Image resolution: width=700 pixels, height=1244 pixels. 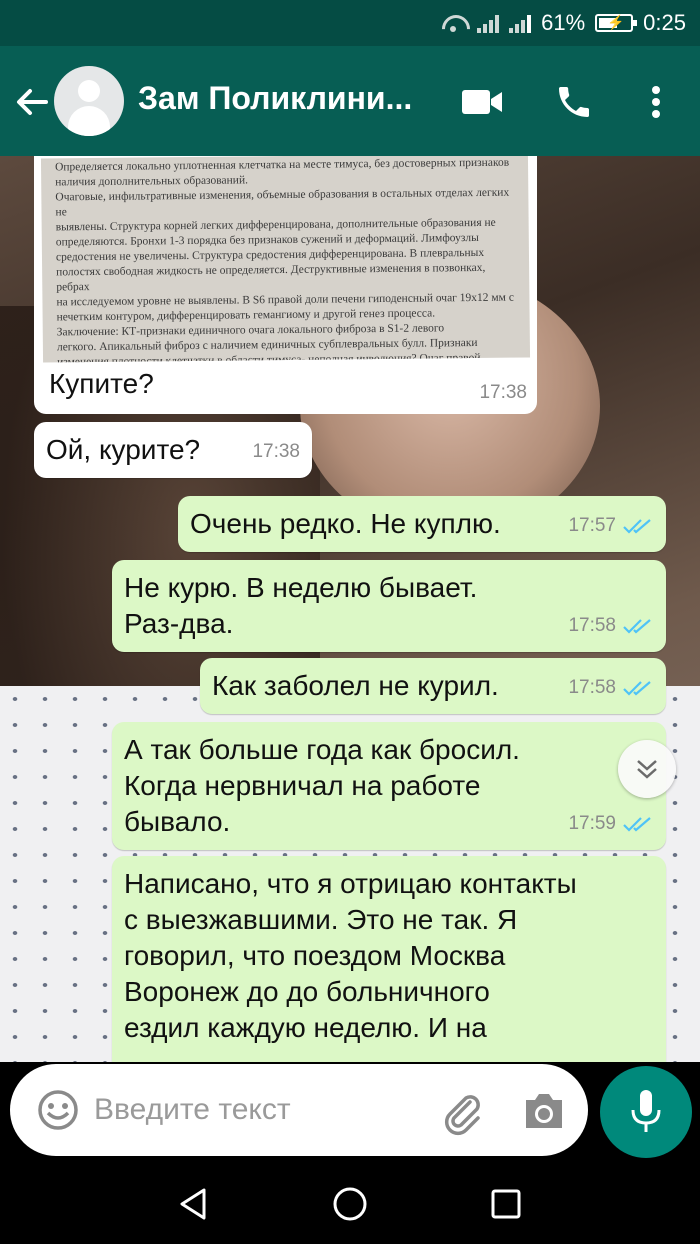 I want to click on emoji-icon, so click(x=58, y=1110).